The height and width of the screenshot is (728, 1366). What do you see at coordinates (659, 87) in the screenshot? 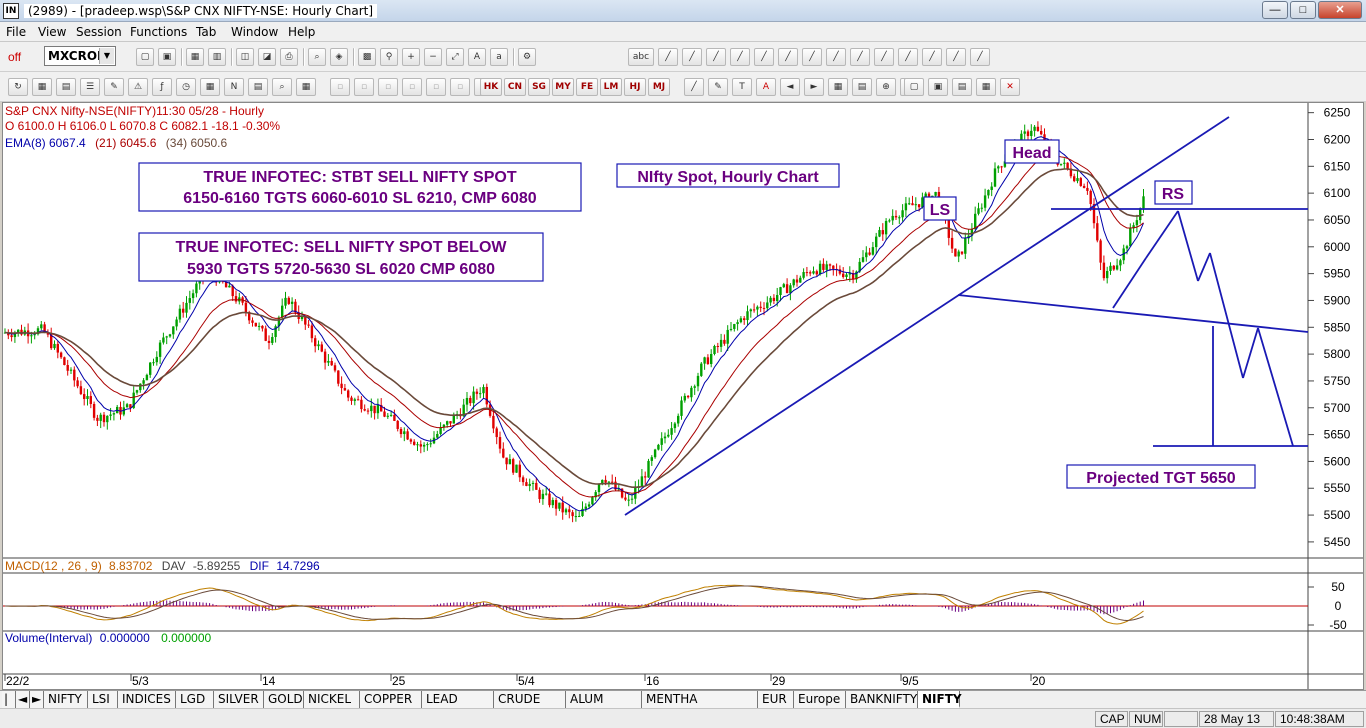
I see `region-button-mj: MJ` at bounding box center [659, 87].